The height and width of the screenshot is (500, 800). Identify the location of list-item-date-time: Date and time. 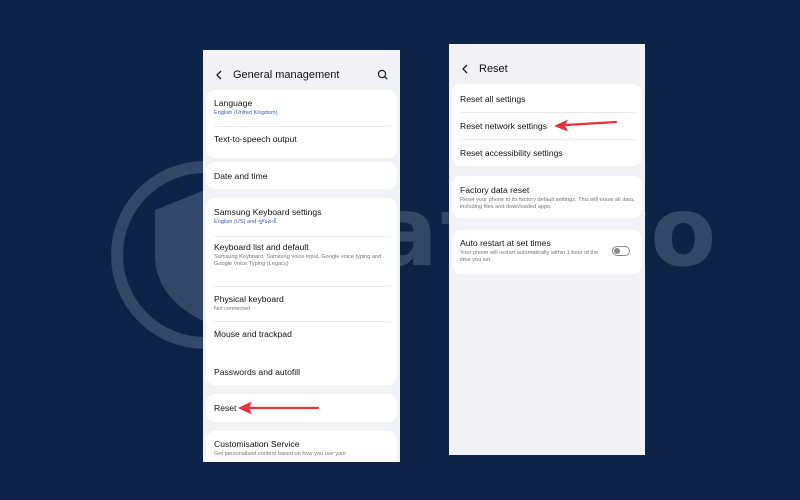
(301, 176).